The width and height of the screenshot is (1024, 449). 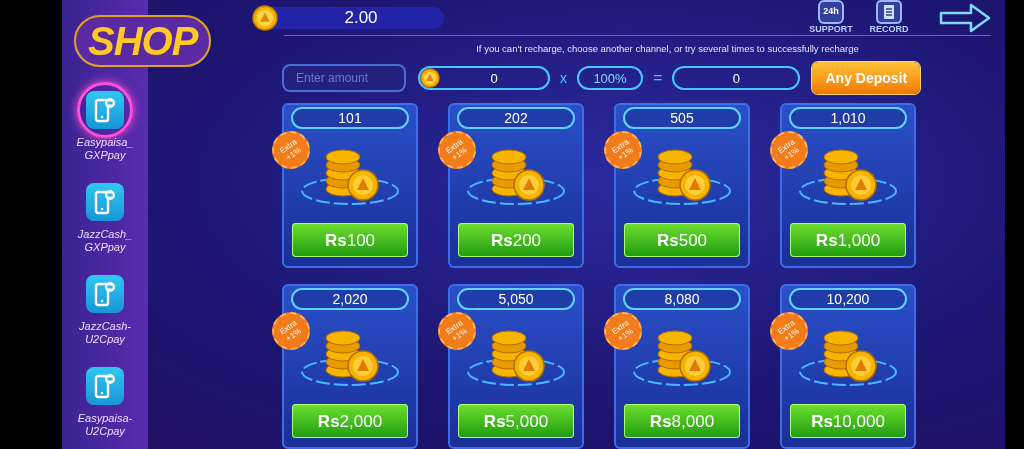 What do you see at coordinates (350, 299) in the screenshot?
I see `coin-amount-label: 2,020` at bounding box center [350, 299].